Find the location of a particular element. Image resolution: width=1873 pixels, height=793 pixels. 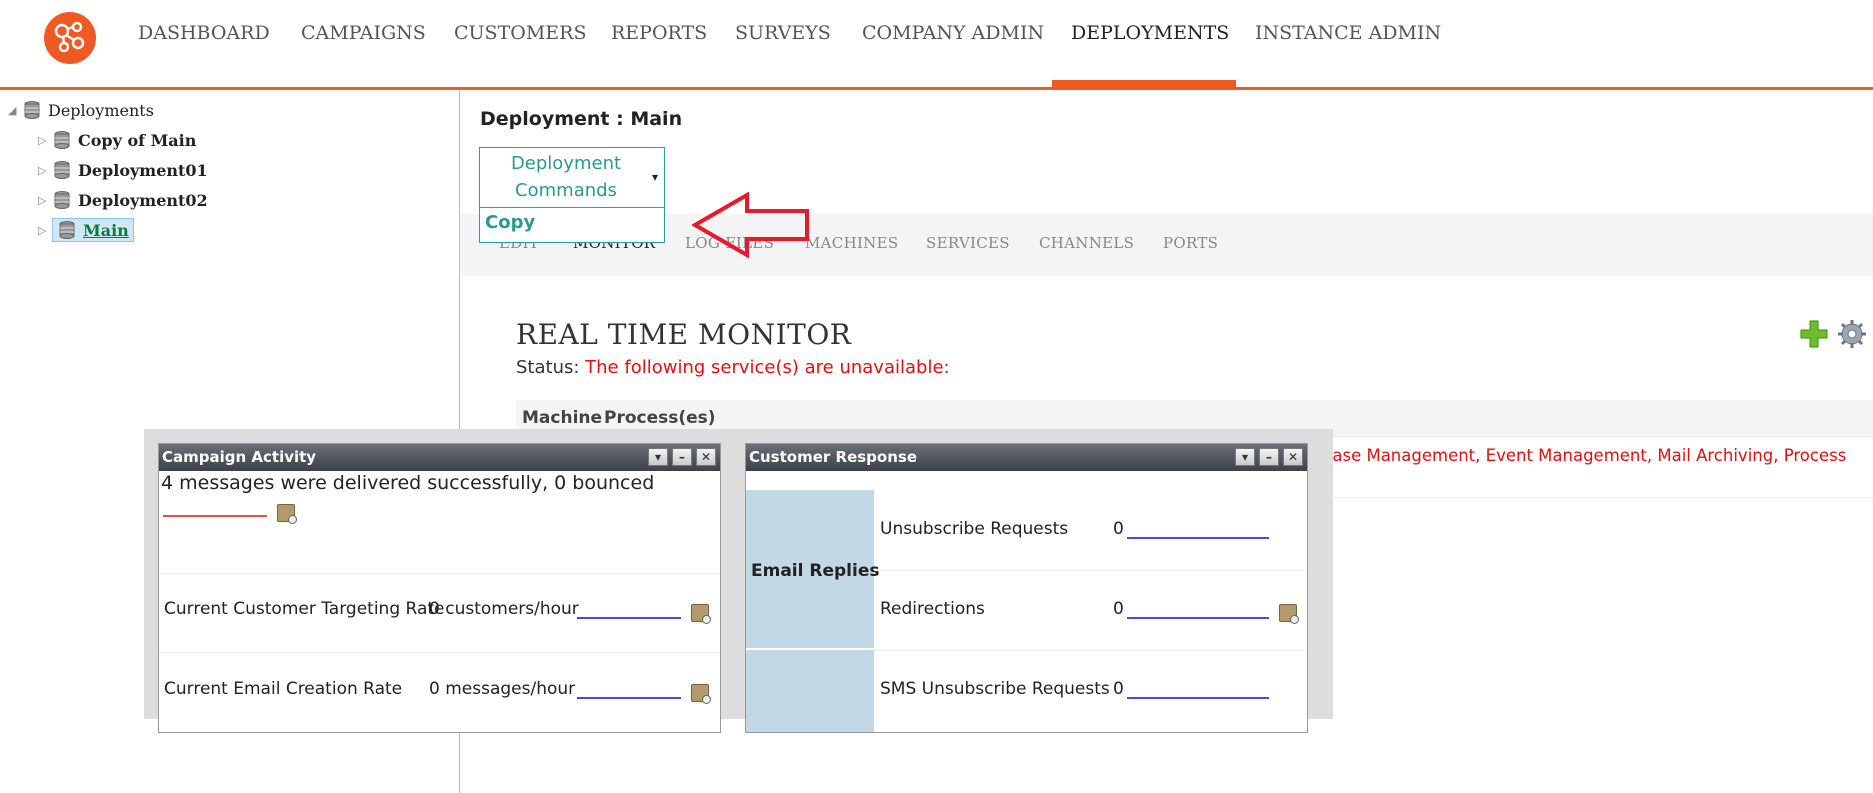

nav-instance-admin: INSTANCE ADMIN is located at coordinates (1348, 33).